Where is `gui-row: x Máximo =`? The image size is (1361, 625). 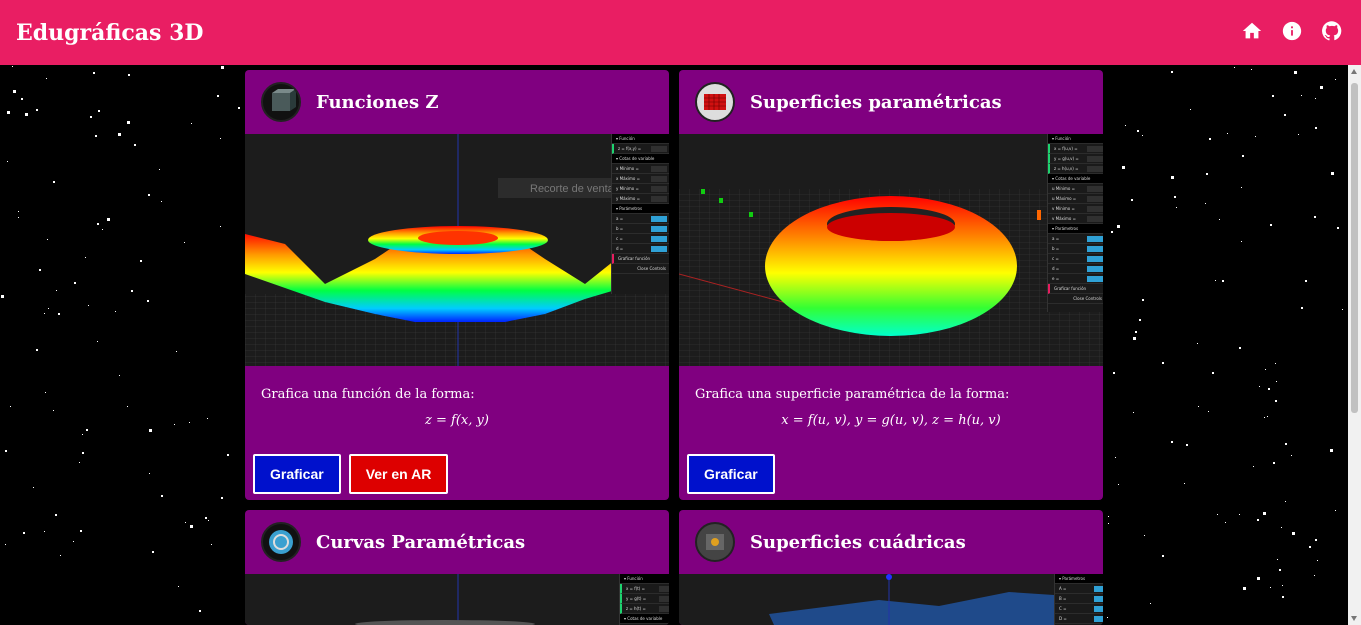 gui-row: x Máximo = is located at coordinates (640, 179).